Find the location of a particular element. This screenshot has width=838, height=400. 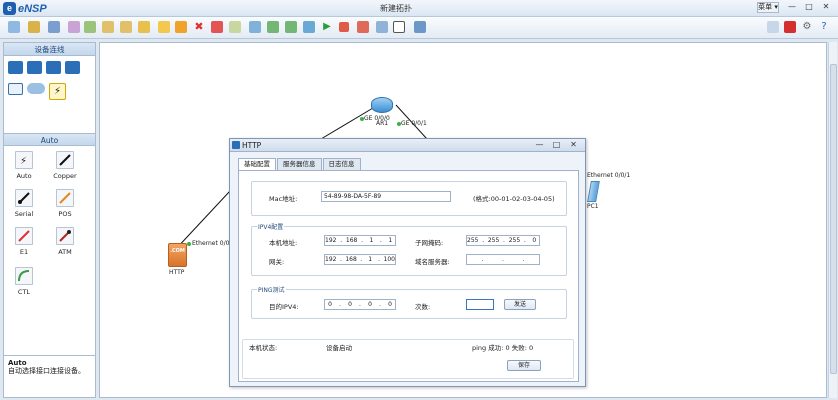

cable-label: Copper is located at coordinates (65, 176).